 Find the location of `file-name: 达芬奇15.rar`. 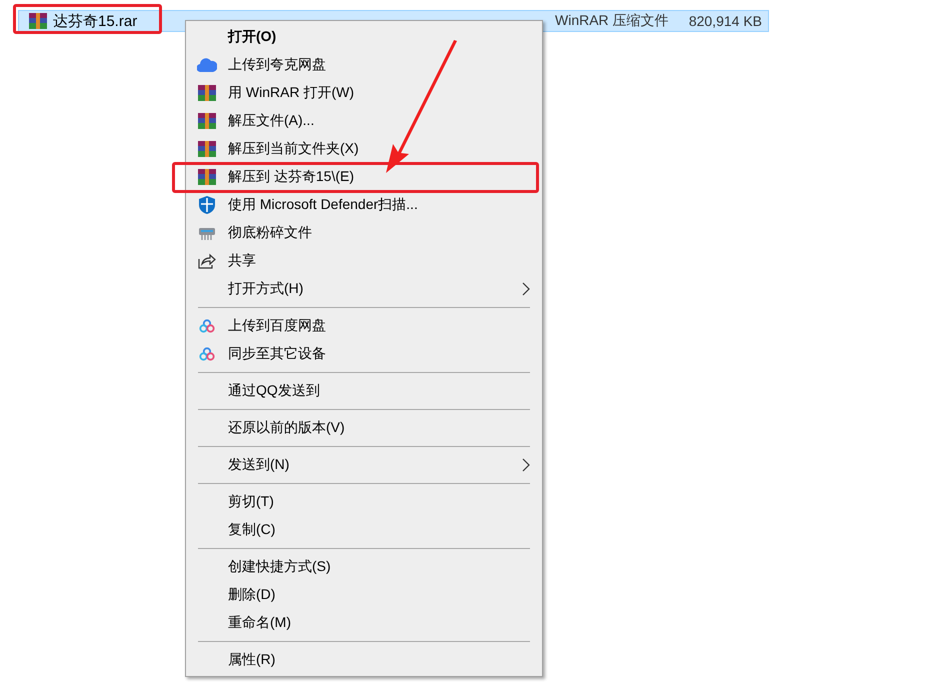

file-name: 达芬奇15.rar is located at coordinates (95, 21).